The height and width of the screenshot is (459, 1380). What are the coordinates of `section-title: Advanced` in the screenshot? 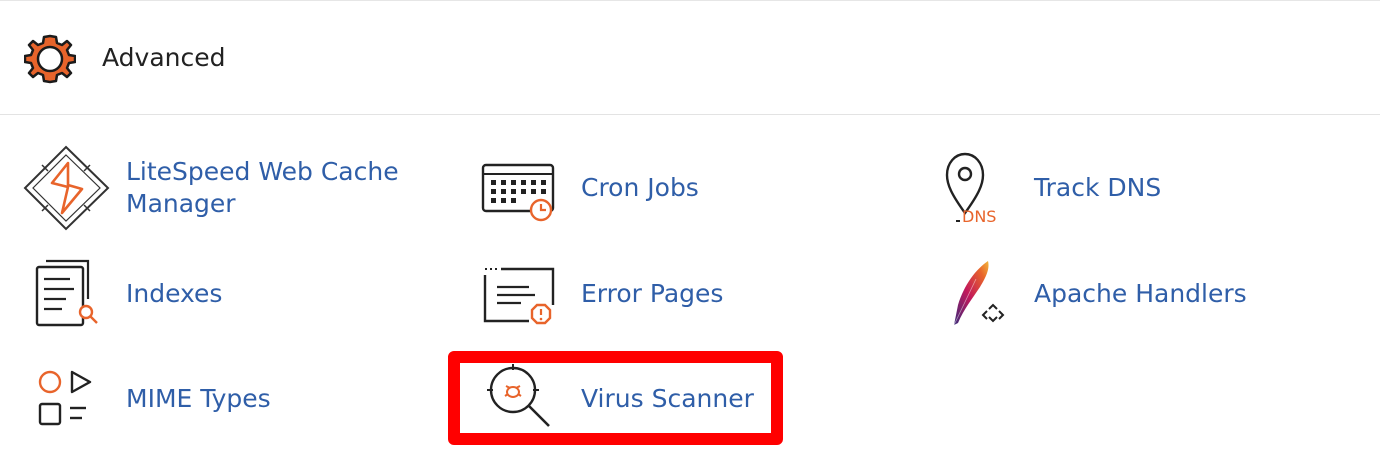 It's located at (164, 57).